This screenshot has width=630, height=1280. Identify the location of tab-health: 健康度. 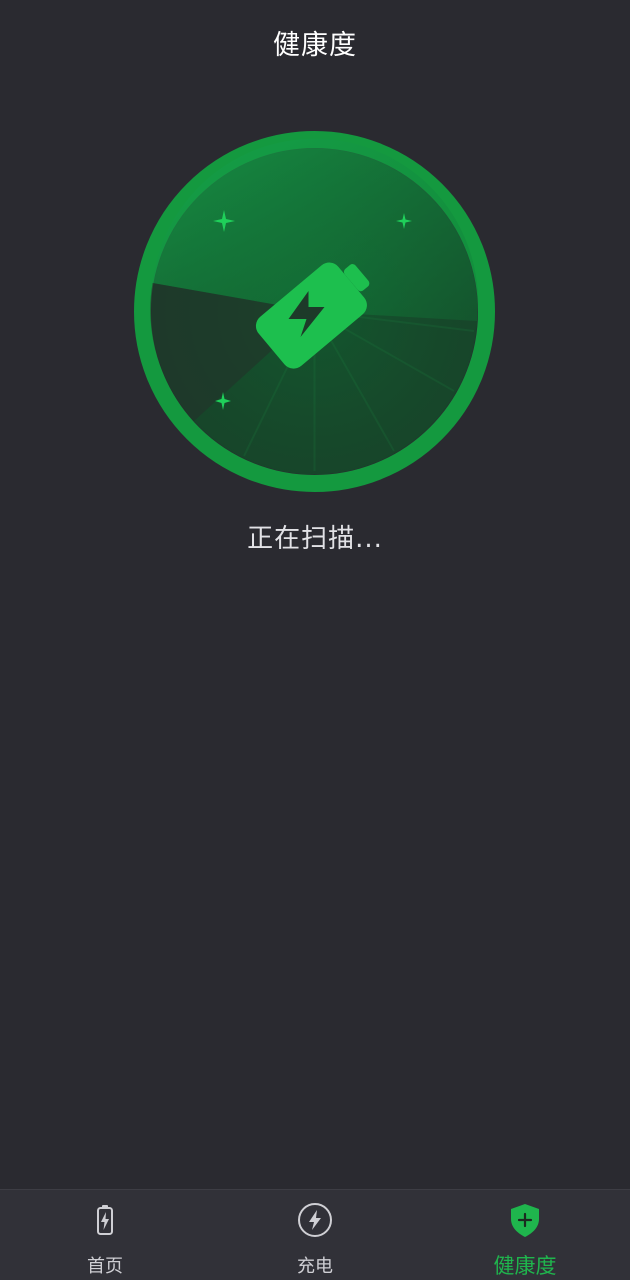
(525, 1235).